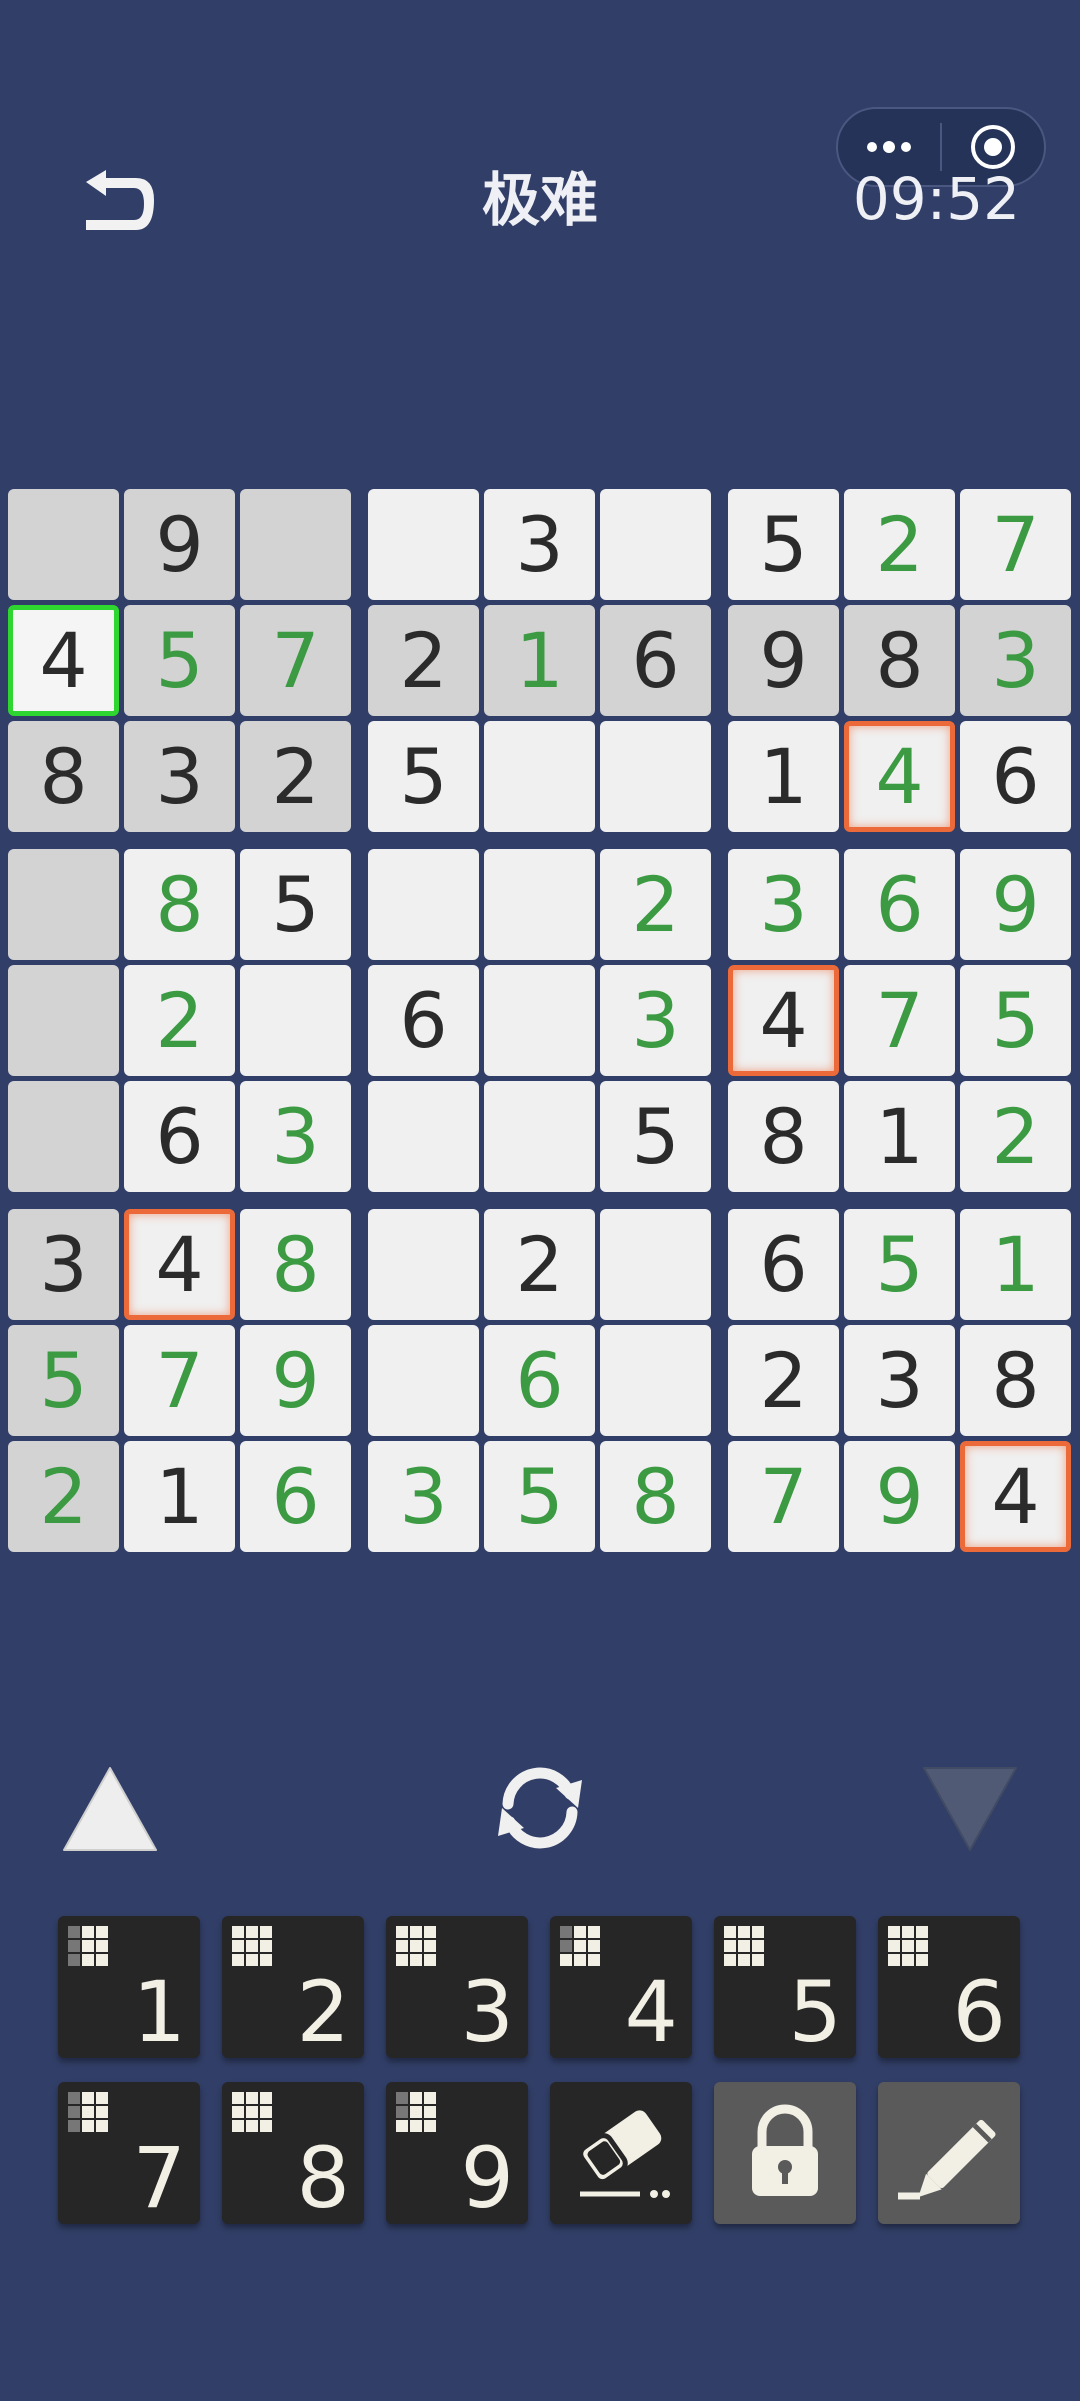 The width and height of the screenshot is (1080, 2401). I want to click on eraser-icon, so click(624, 2154).